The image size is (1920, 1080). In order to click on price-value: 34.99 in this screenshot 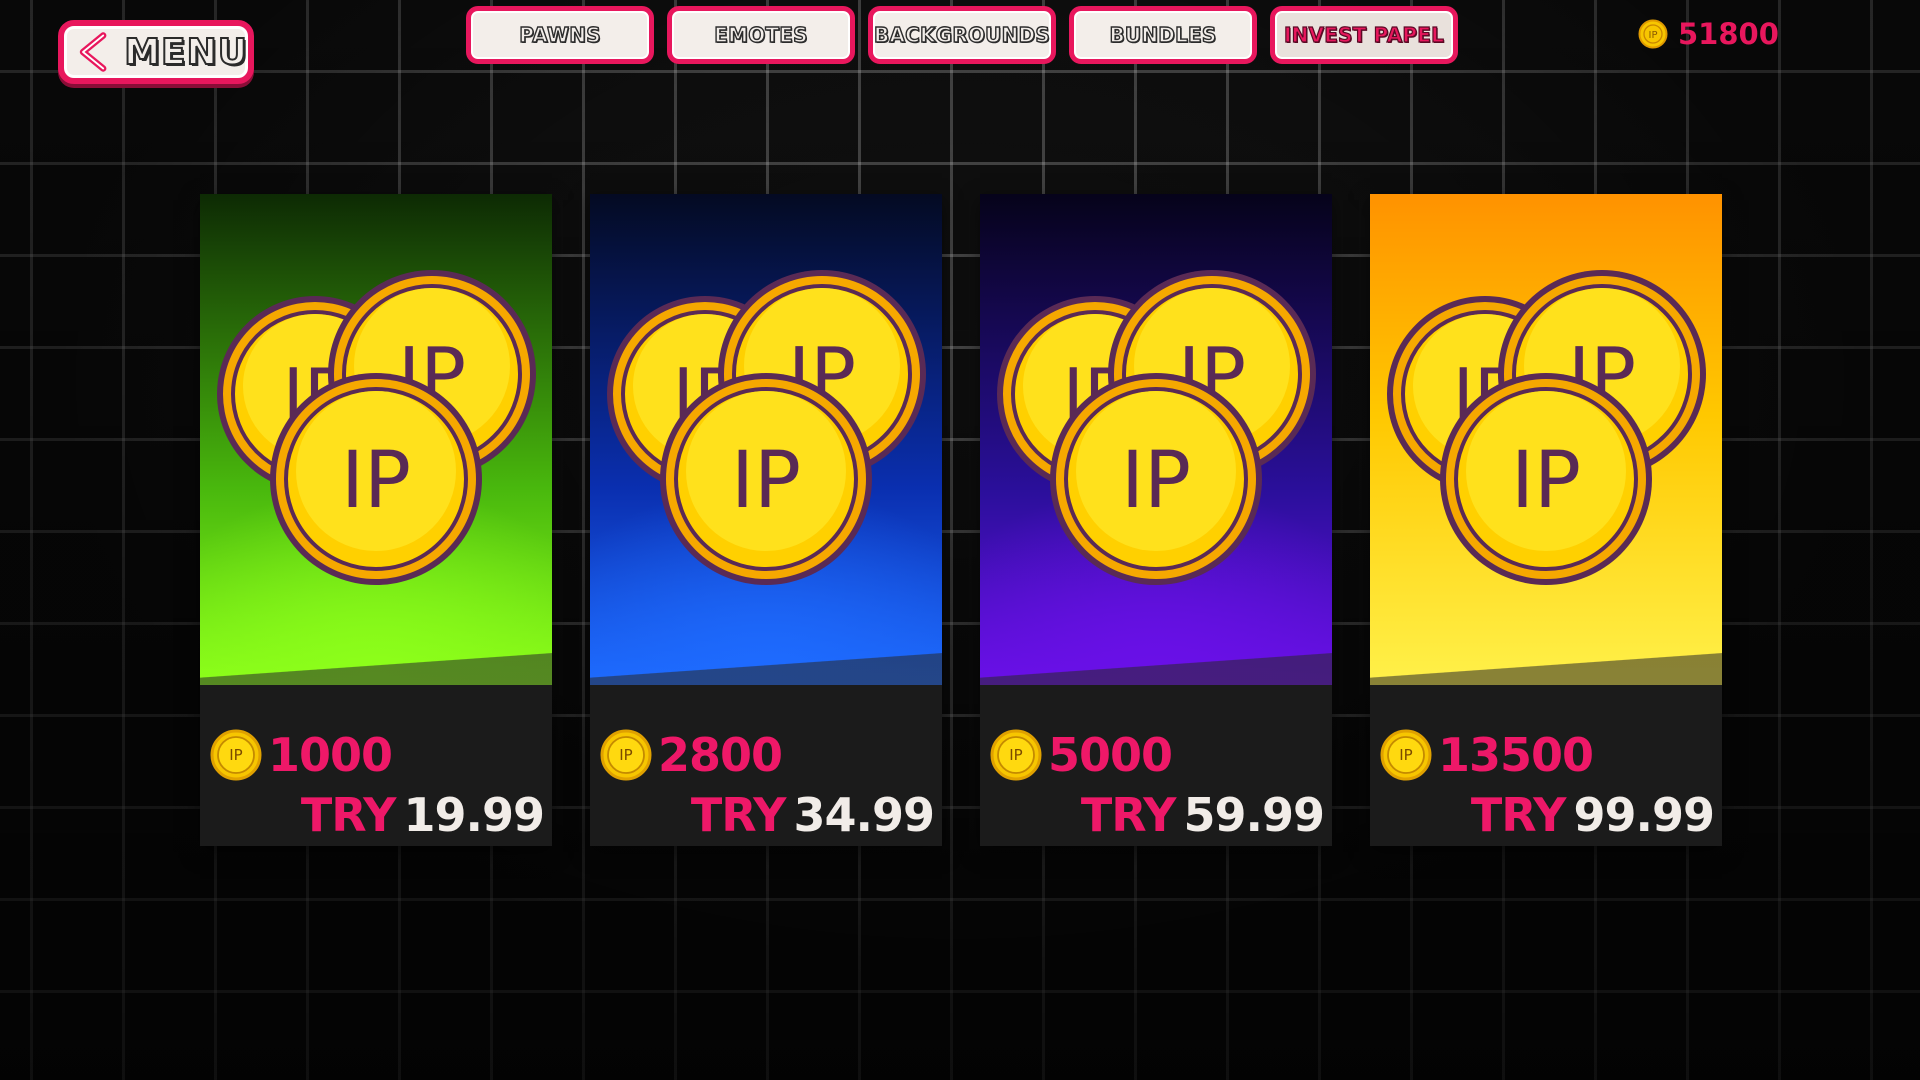, I will do `click(864, 815)`.